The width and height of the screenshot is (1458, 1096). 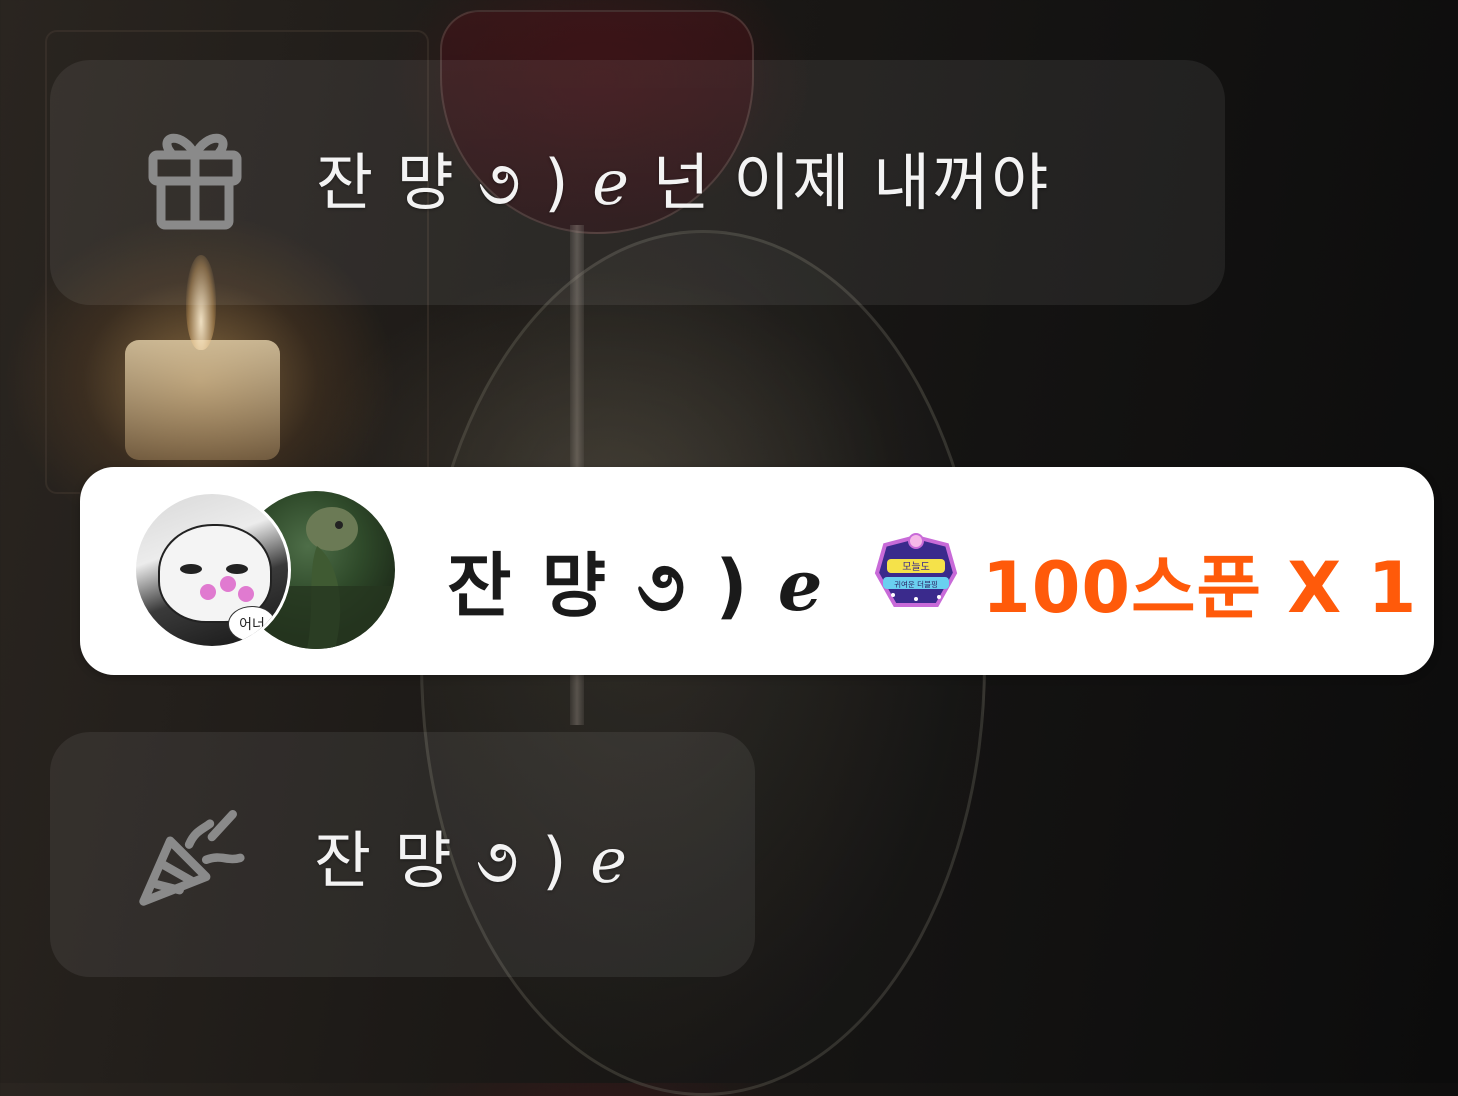 I want to click on join-message-row: 잔 먕 ૭ ) ℯ, so click(x=382, y=855).